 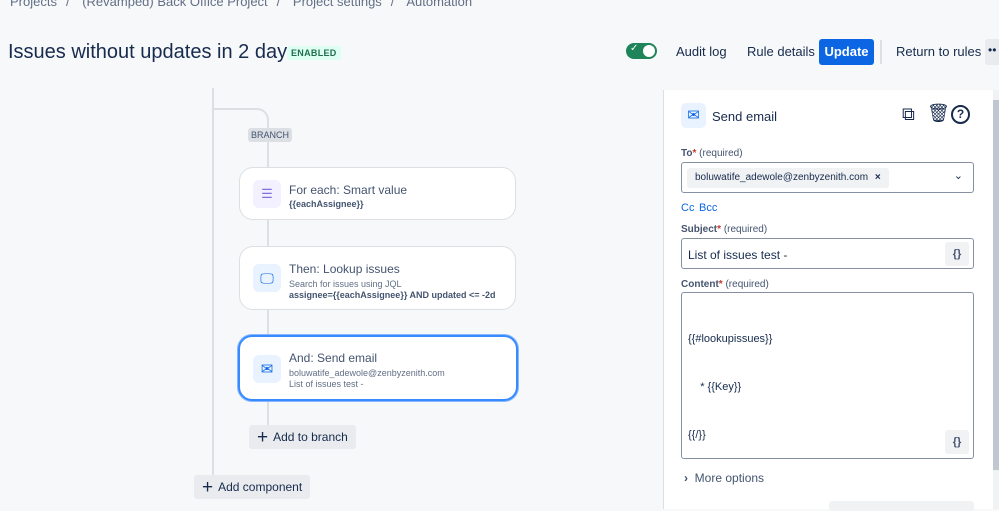 What do you see at coordinates (344, 269) in the screenshot?
I see `card-title: Then: Lookup issues` at bounding box center [344, 269].